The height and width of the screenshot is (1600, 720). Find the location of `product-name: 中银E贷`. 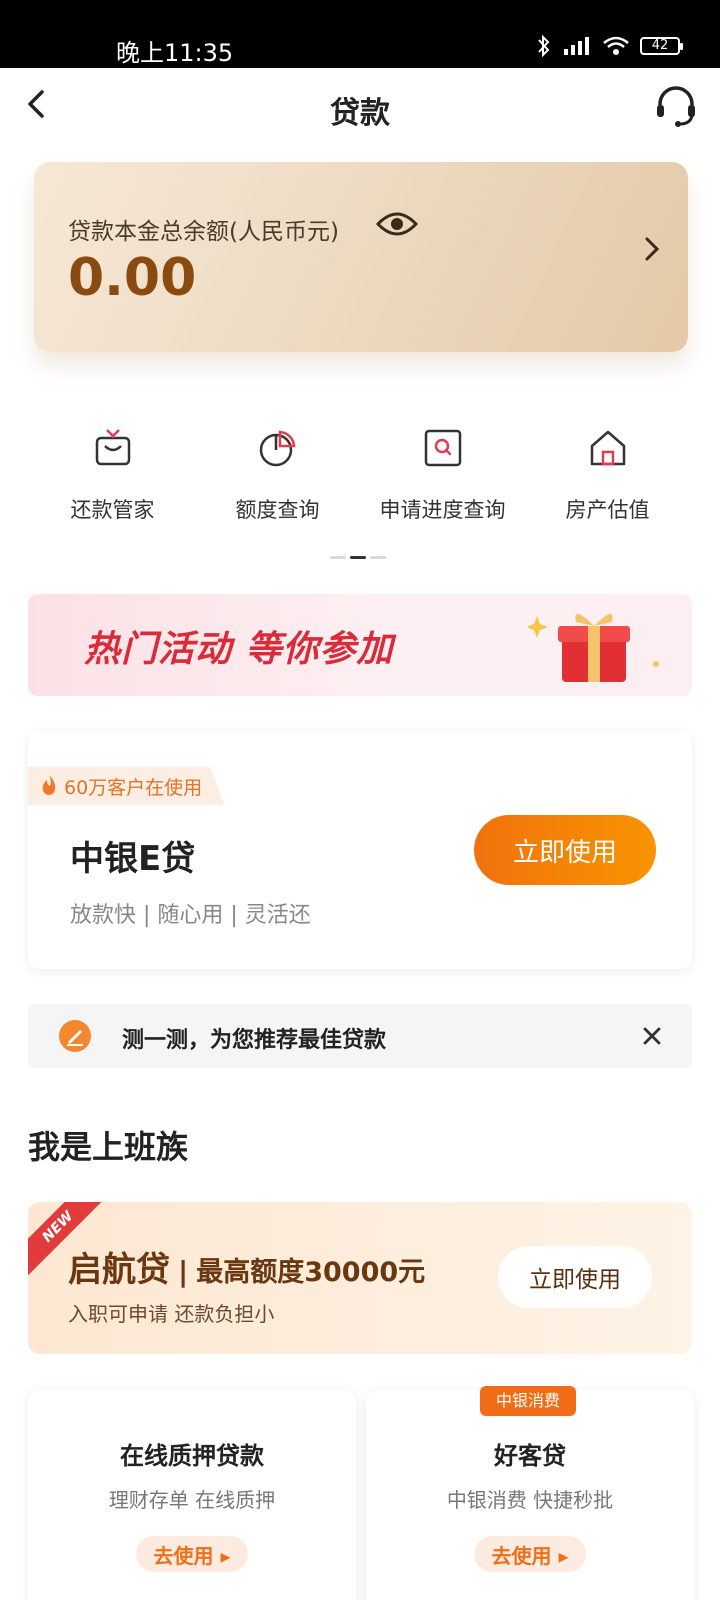

product-name: 中银E贷 is located at coordinates (133, 859).